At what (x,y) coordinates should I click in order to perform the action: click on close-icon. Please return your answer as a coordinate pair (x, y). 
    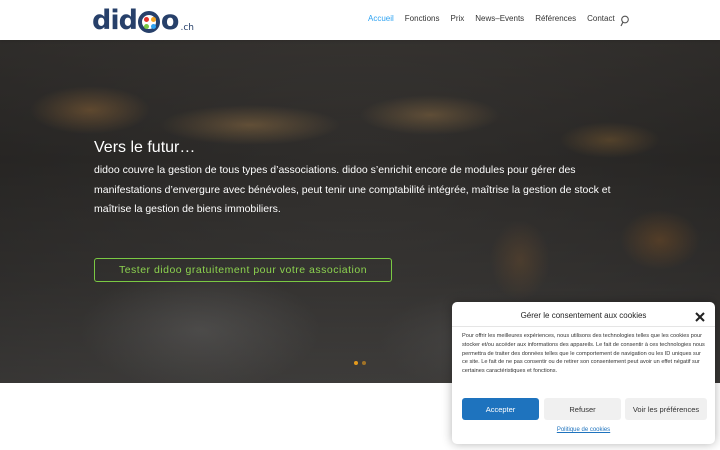
    Looking at the image, I should click on (700, 316).